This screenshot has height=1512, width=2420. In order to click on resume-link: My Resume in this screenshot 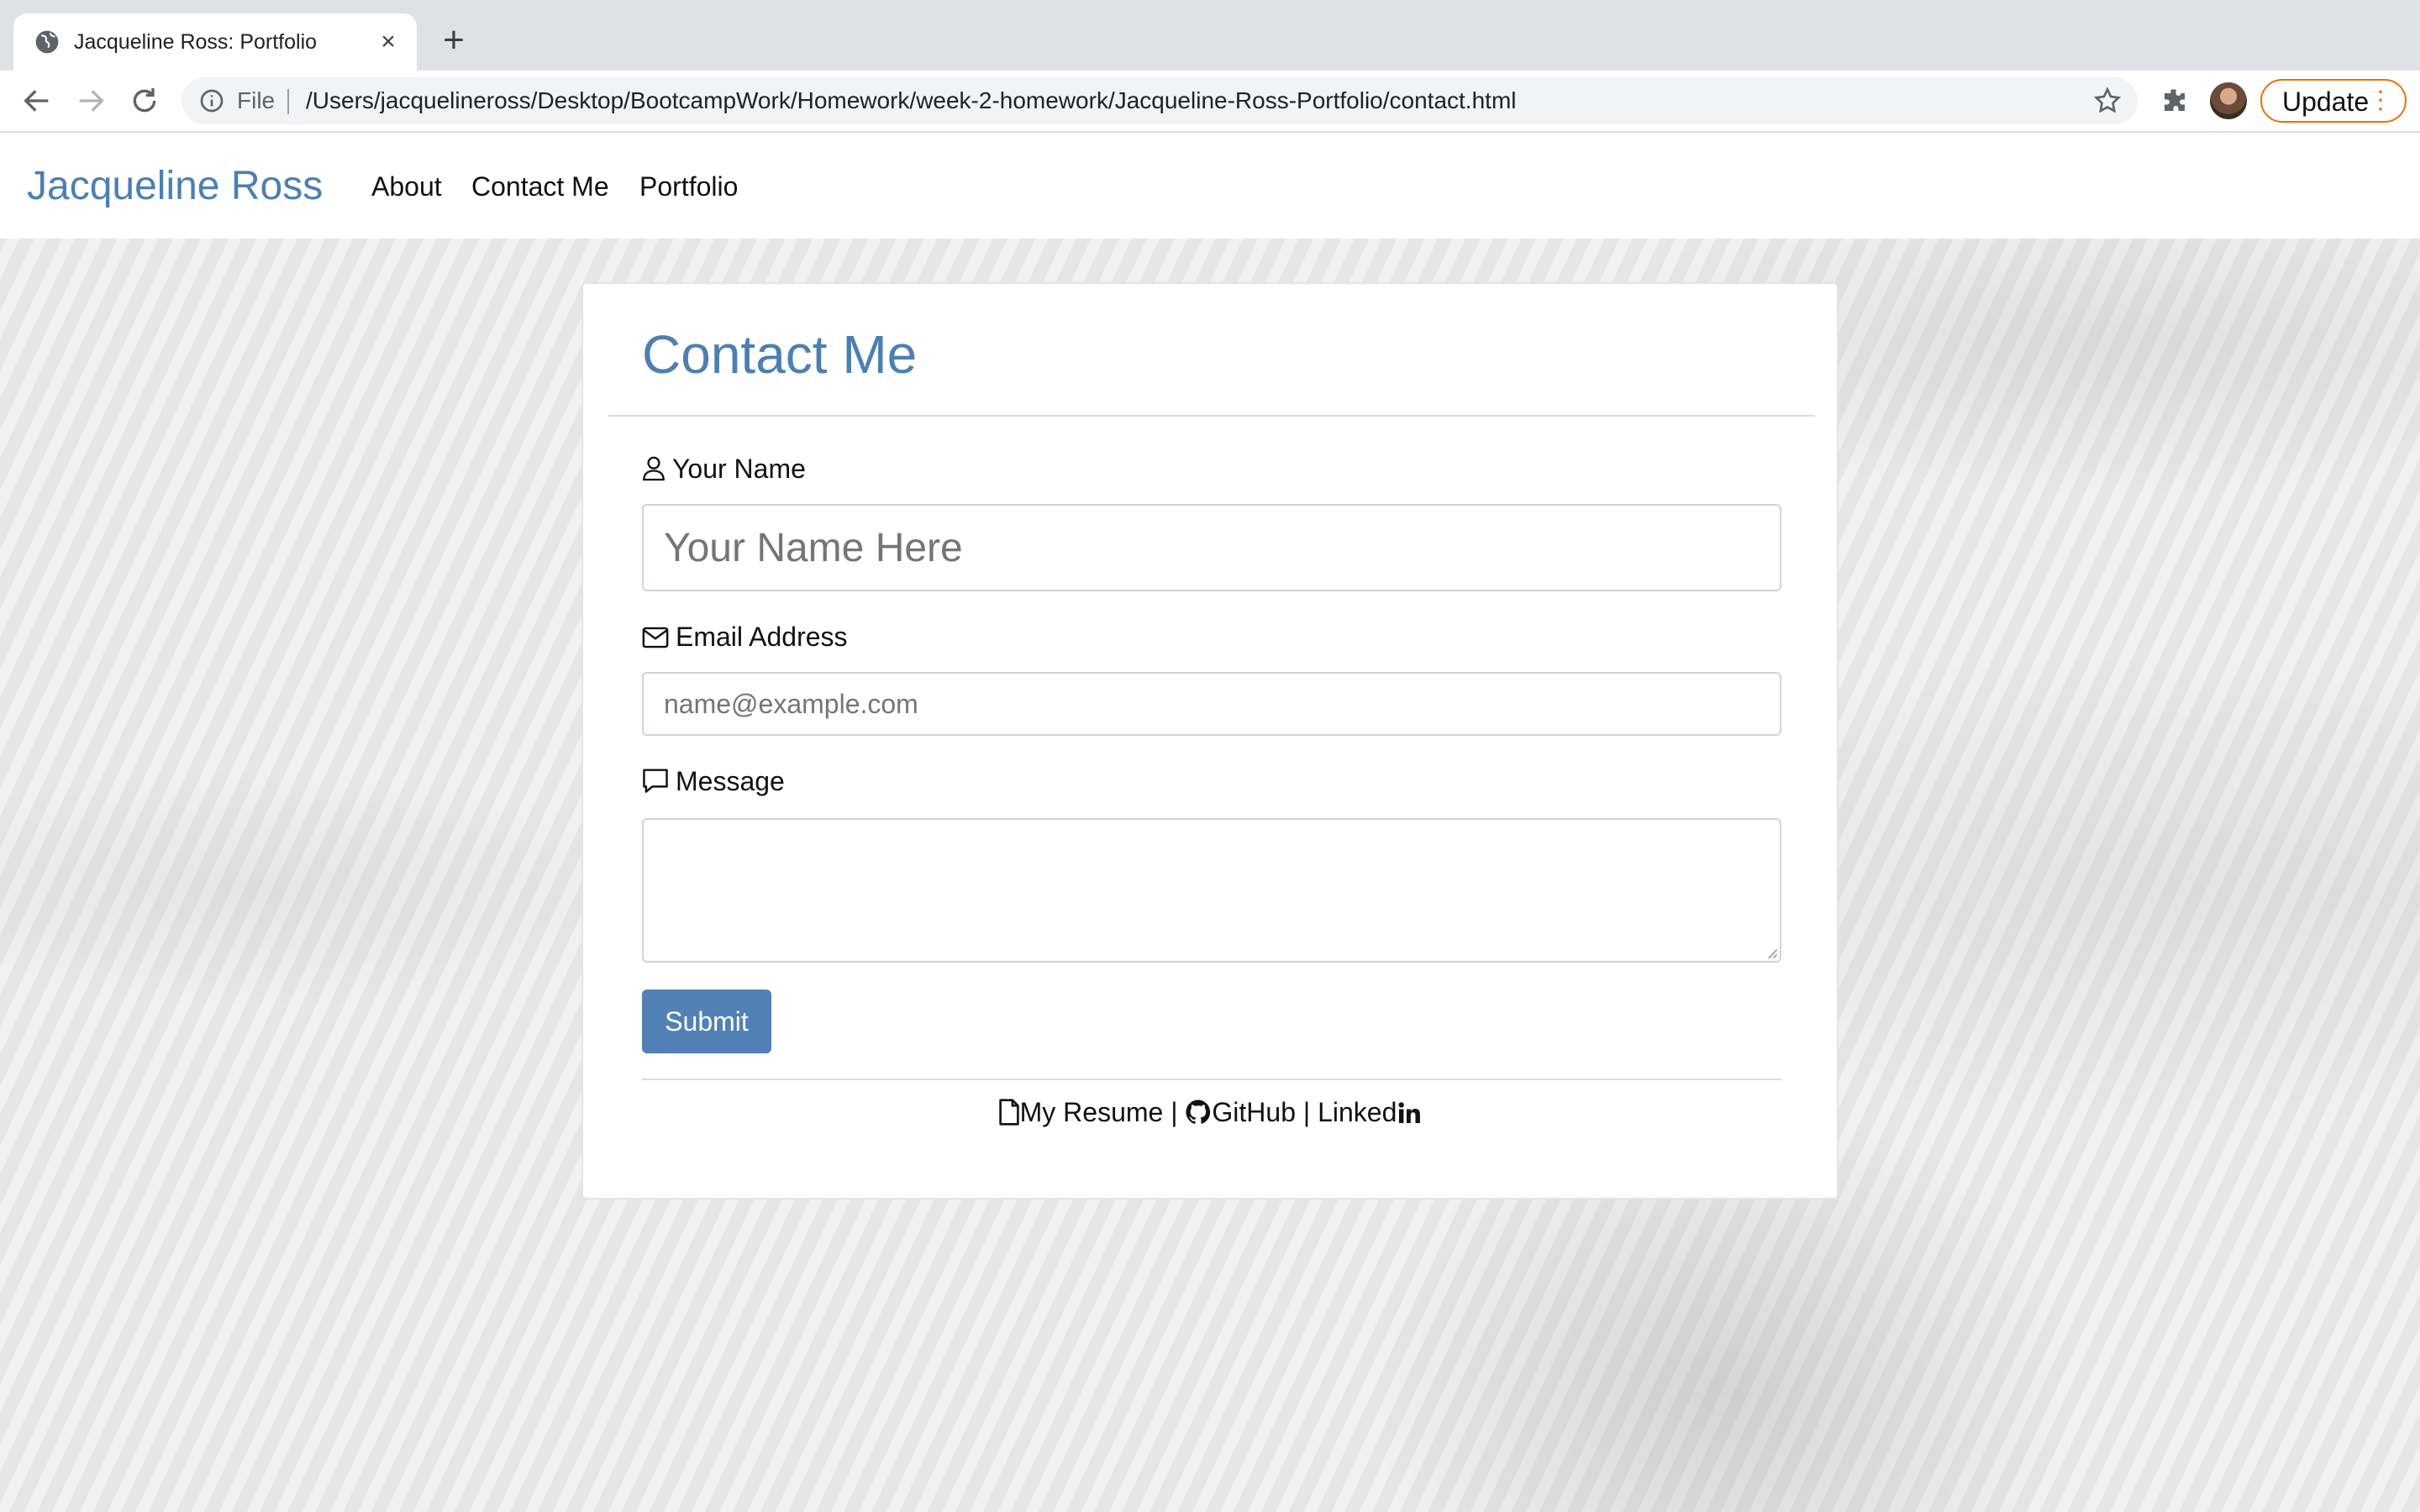, I will do `click(1092, 1112)`.